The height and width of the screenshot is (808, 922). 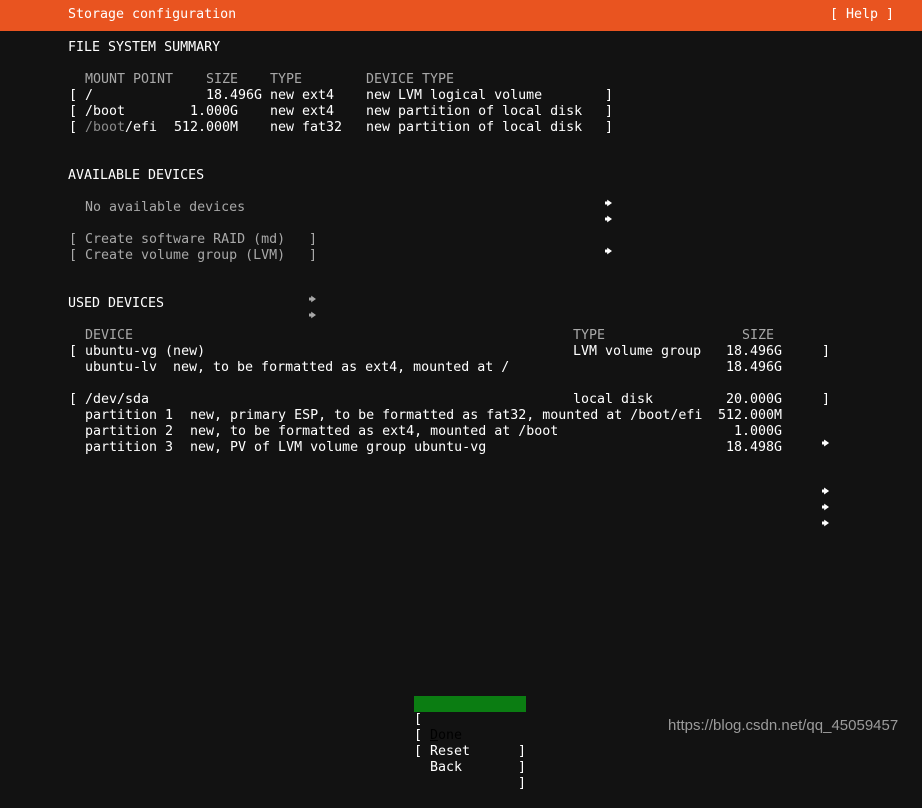 What do you see at coordinates (117, 399) in the screenshot?
I see `device-name: /dev/sda` at bounding box center [117, 399].